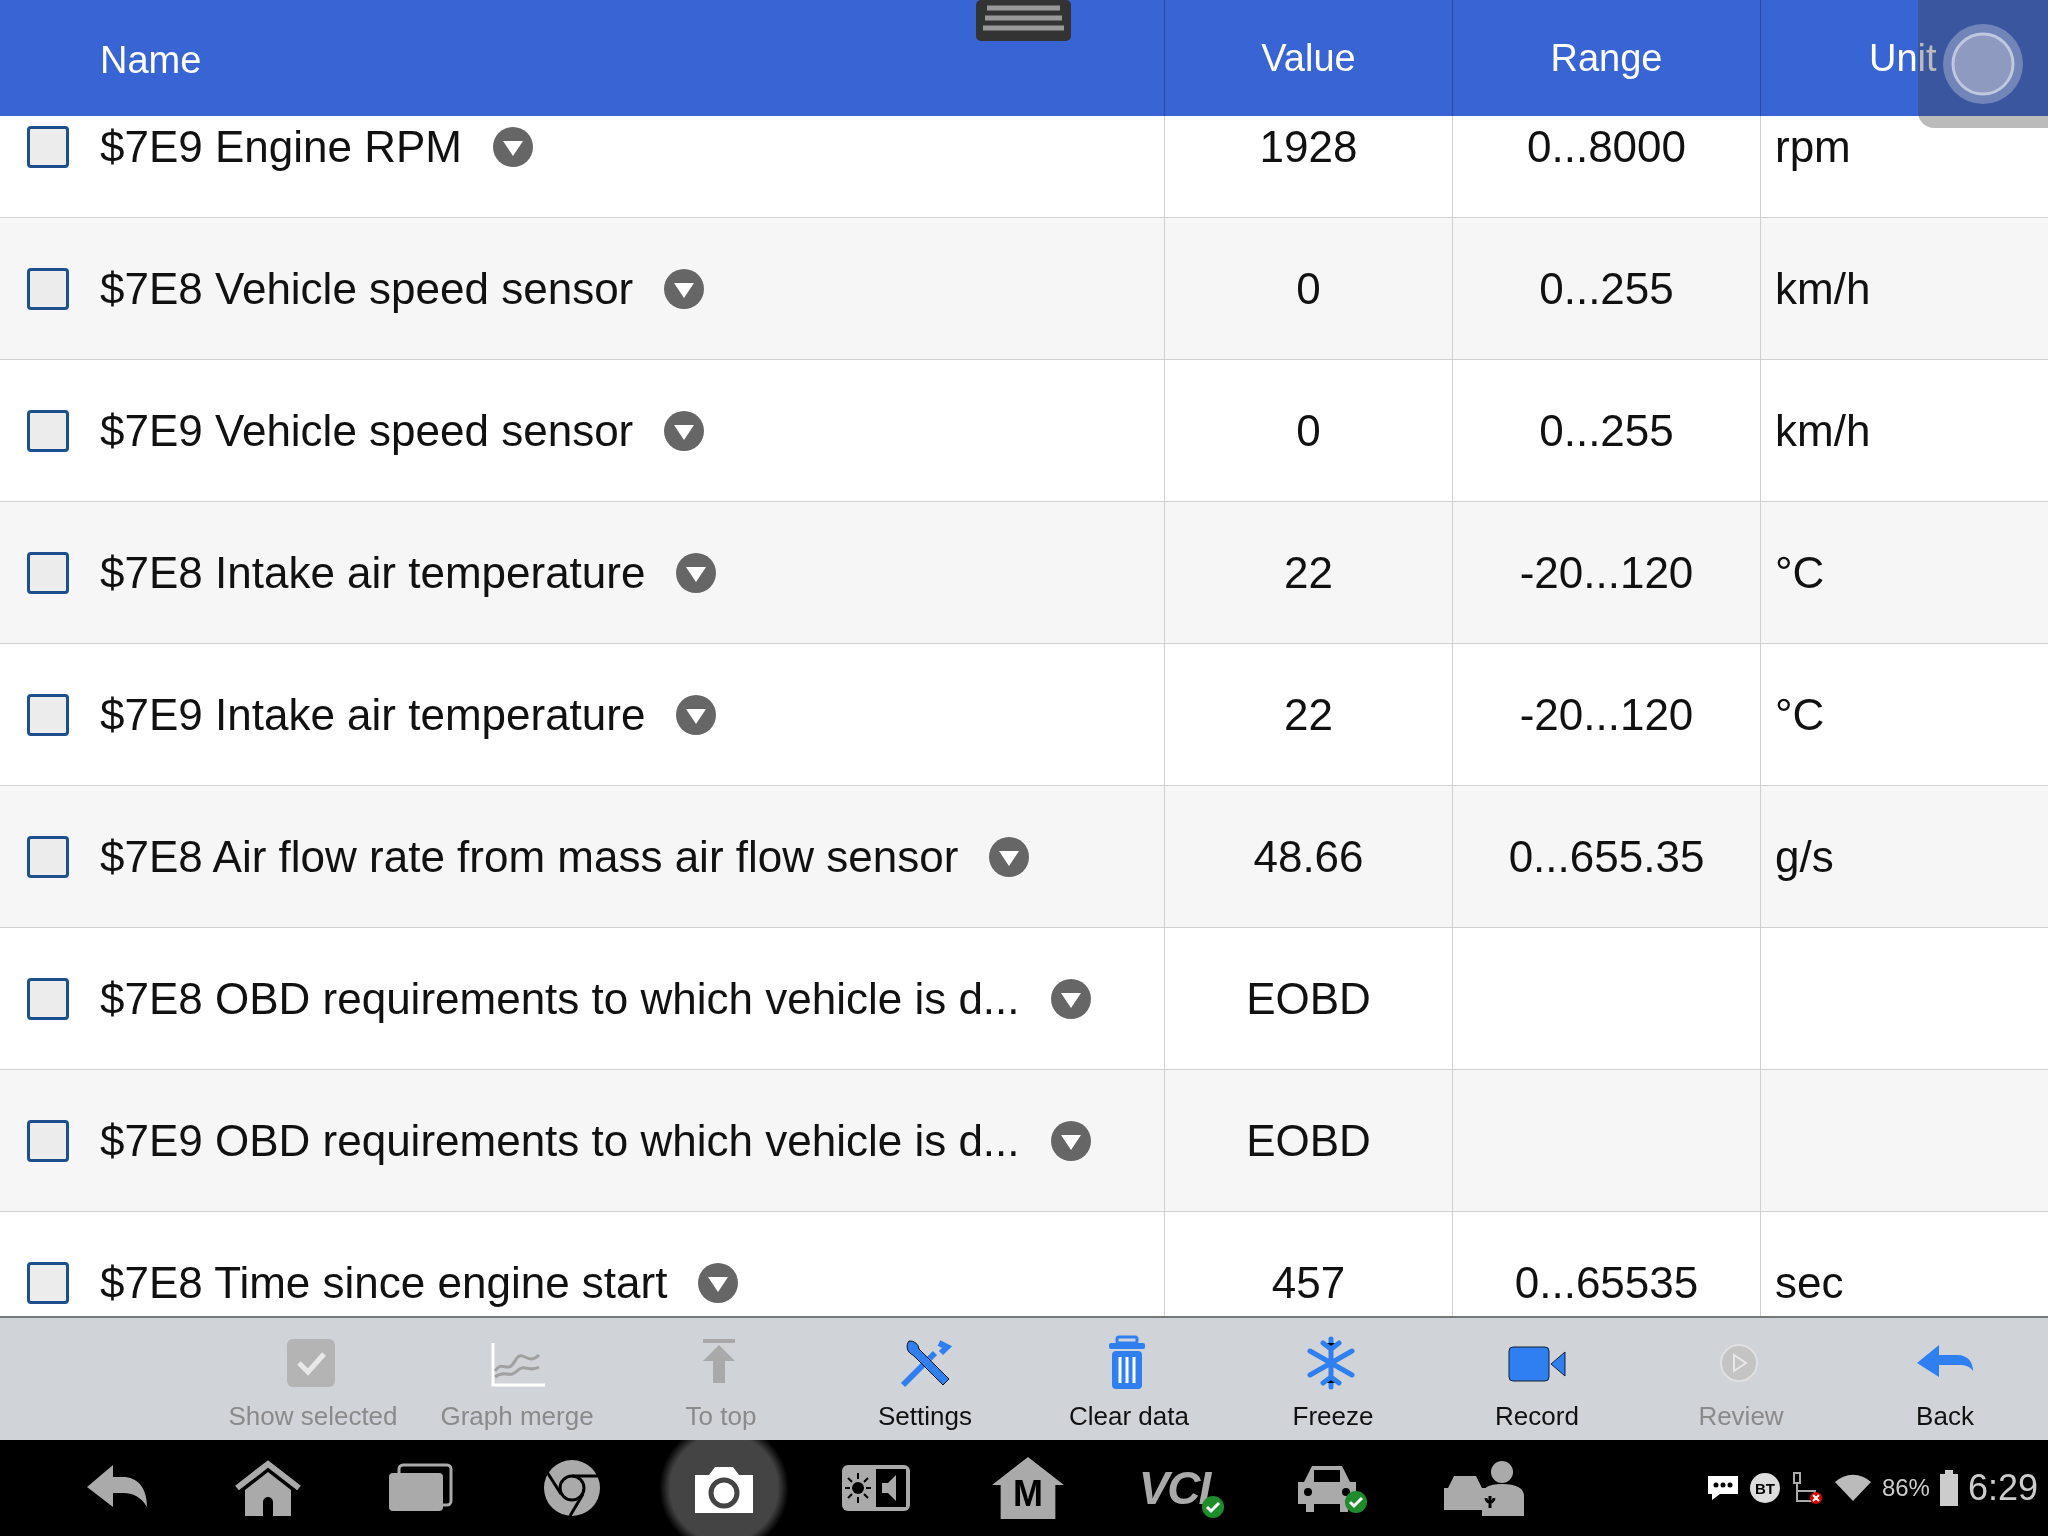 This screenshot has height=1536, width=2048. Describe the element at coordinates (529, 856) in the screenshot. I see `parameter-name: $7E8 Air flow rate from mass air flow sensor` at that location.